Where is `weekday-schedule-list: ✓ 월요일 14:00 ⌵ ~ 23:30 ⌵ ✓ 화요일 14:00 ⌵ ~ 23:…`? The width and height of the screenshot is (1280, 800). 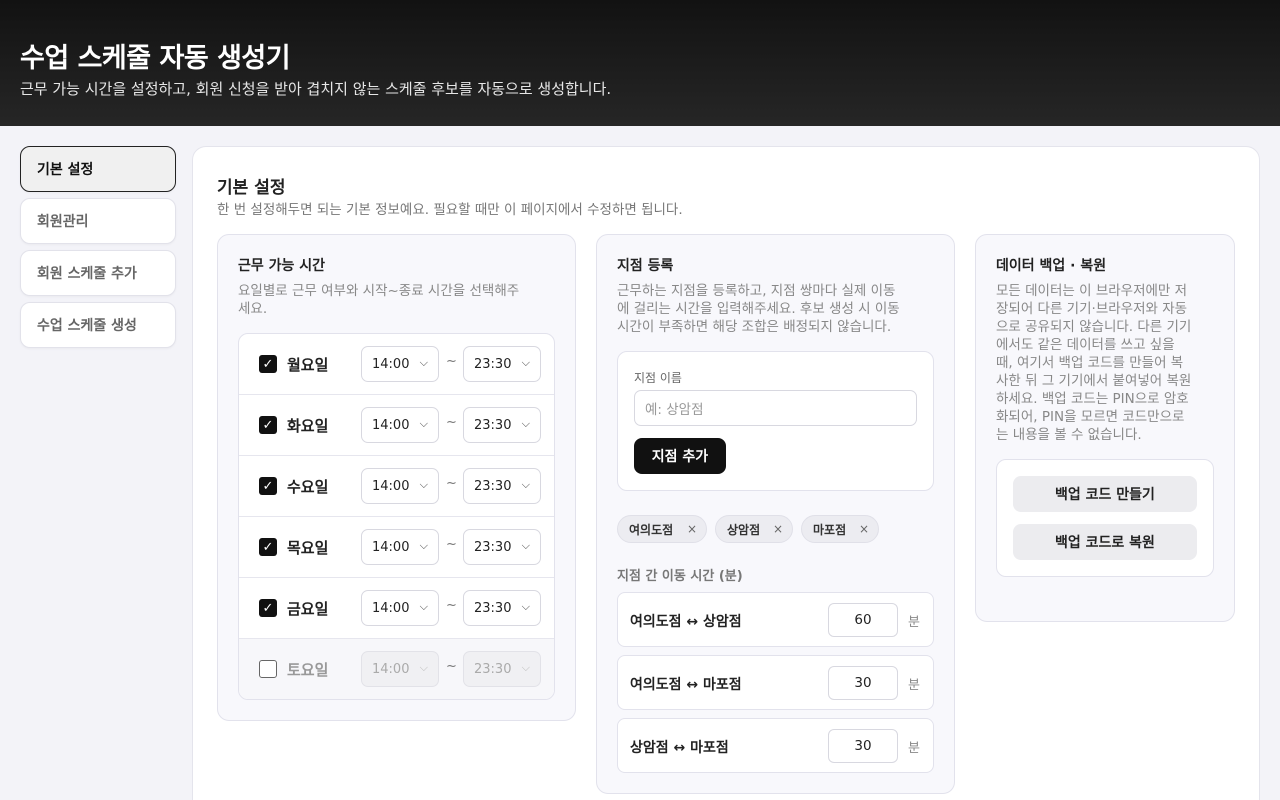
weekday-schedule-list: ✓ 월요일 14:00 ⌵ ~ 23:30 ⌵ ✓ 화요일 14:00 ⌵ ~ 23:… is located at coordinates (396, 516).